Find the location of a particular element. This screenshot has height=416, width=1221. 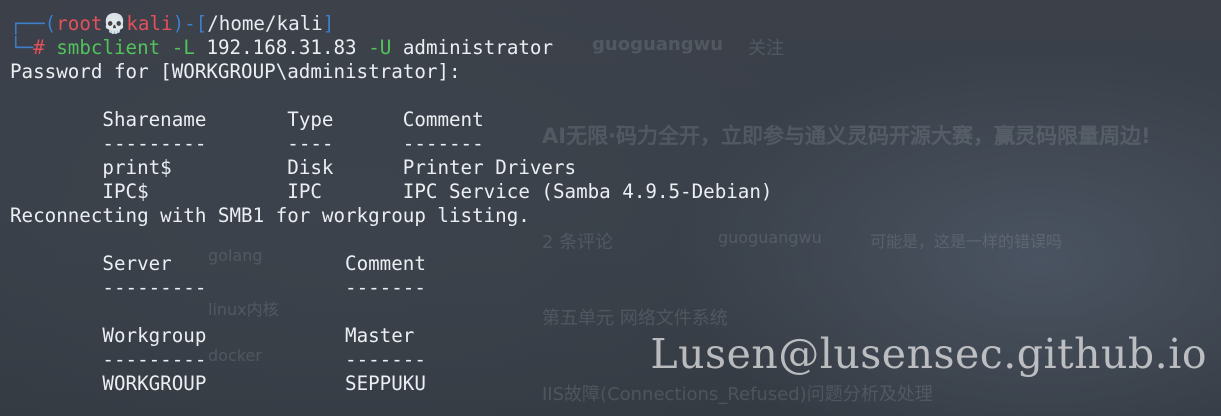

workgroup-header-workgroup: Workgroup is located at coordinates (154, 335).